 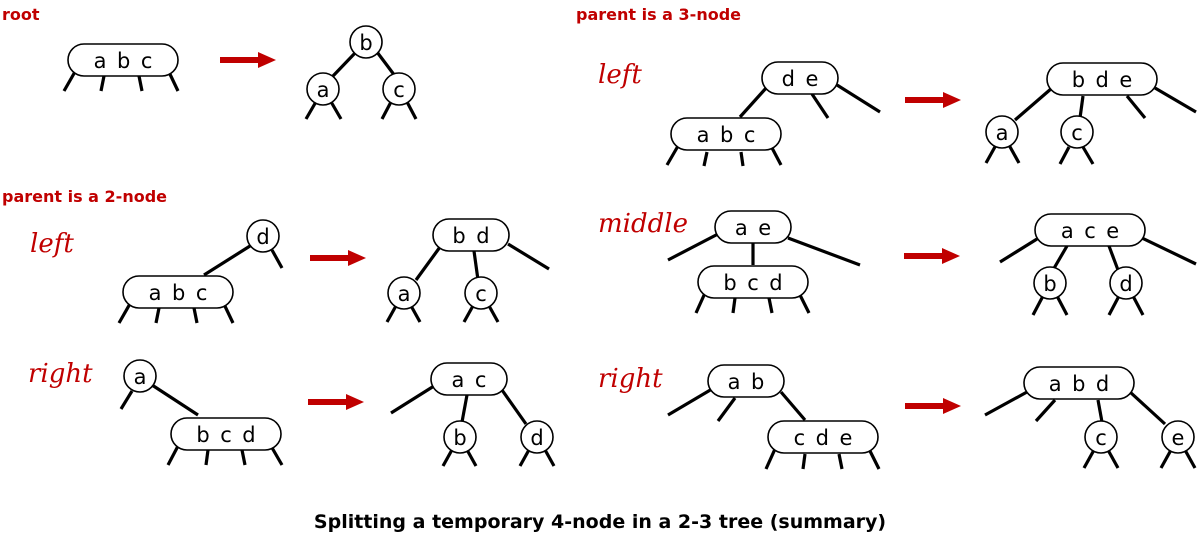 What do you see at coordinates (121, 67) in the screenshot?
I see `tree-root-before: a b c` at bounding box center [121, 67].